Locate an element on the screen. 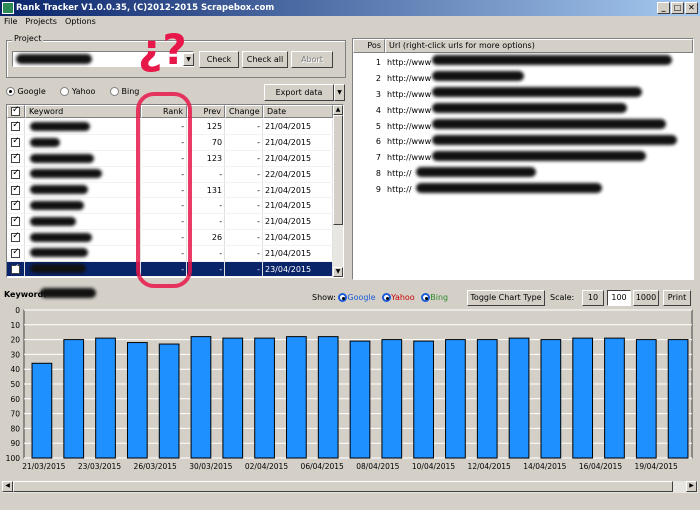 The width and height of the screenshot is (700, 510). pos-header: Pos is located at coordinates (369, 46).